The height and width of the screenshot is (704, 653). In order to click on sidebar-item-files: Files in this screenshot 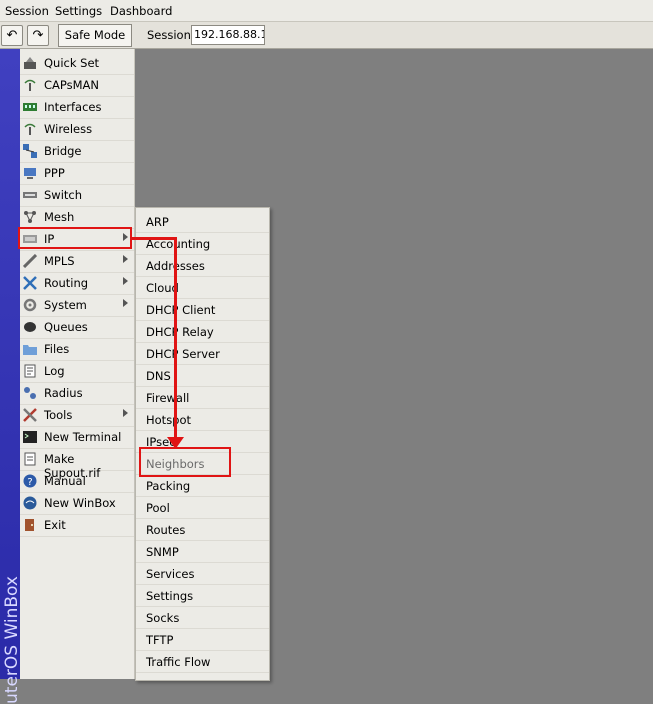, I will do `click(77, 349)`.